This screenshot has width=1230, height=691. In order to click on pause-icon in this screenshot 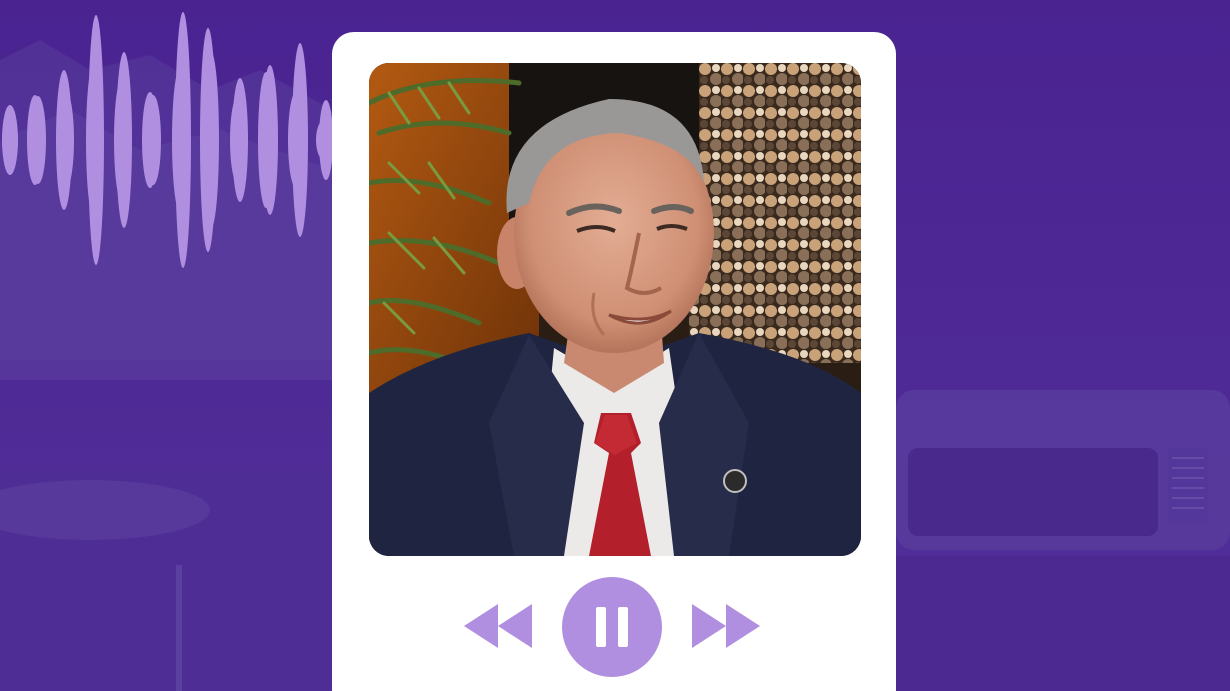, I will do `click(612, 627)`.